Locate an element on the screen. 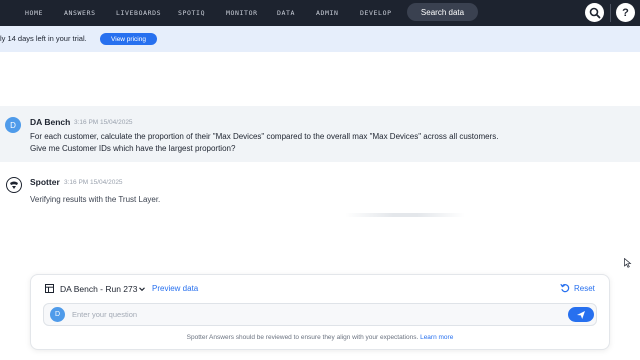 This screenshot has width=640, height=360. help-icon: ? is located at coordinates (625, 12).